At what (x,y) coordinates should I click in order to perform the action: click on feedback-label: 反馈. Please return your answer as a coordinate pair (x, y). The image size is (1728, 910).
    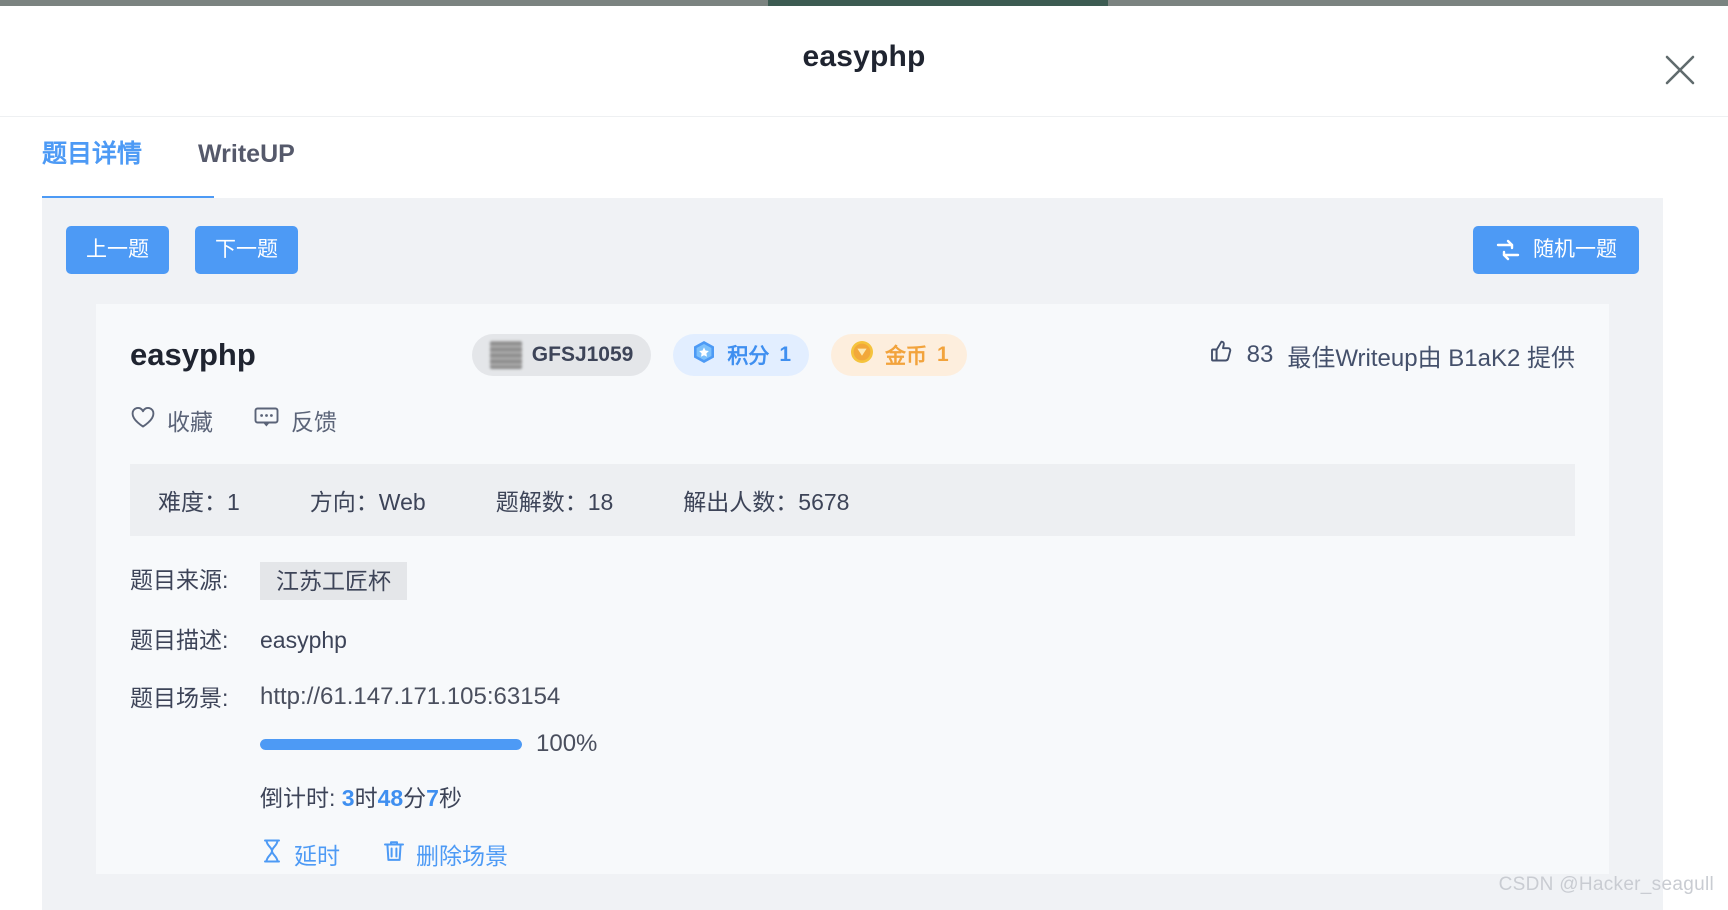
    Looking at the image, I should click on (314, 422).